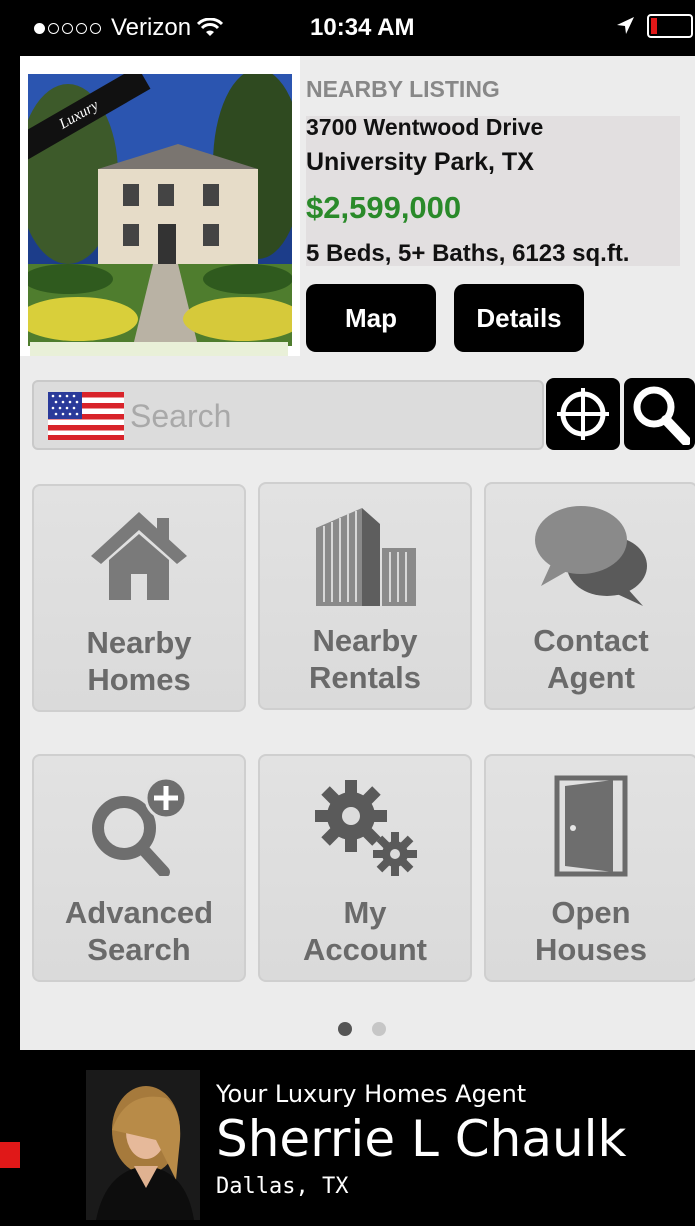  I want to click on clock: 10:34 AM, so click(362, 27).